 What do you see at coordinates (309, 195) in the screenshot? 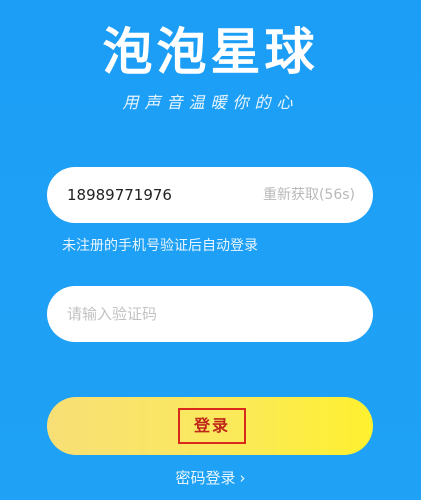
I see `resend-code-button: 重新获取(56s)` at bounding box center [309, 195].